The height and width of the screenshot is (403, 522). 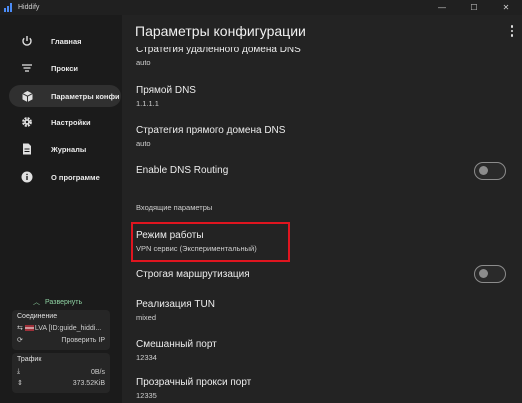 I want to click on dns-routing-setting: Enable DNS Routing, so click(x=182, y=170).